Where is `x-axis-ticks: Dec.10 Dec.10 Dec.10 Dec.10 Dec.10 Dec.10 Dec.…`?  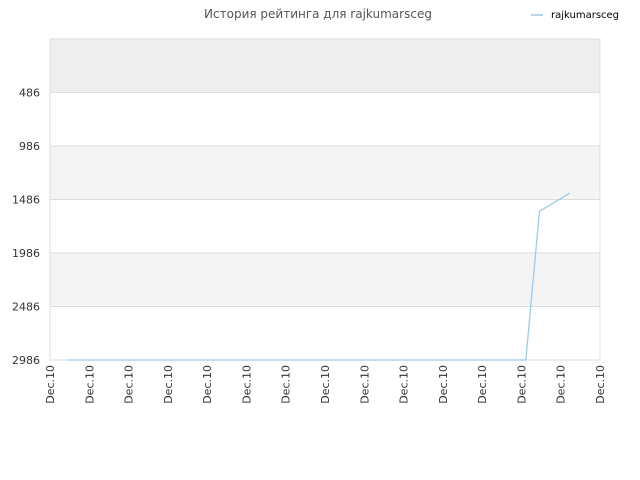
x-axis-ticks: Dec.10 Dec.10 Dec.10 Dec.10 Dec.10 Dec.10 Dec.… is located at coordinates (325, 384).